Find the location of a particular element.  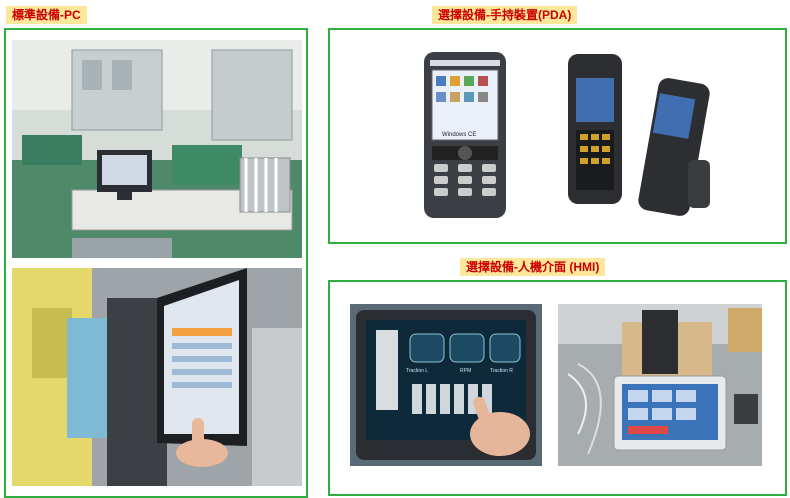

pda-phone-photo: Windows CE is located at coordinates (465, 135).